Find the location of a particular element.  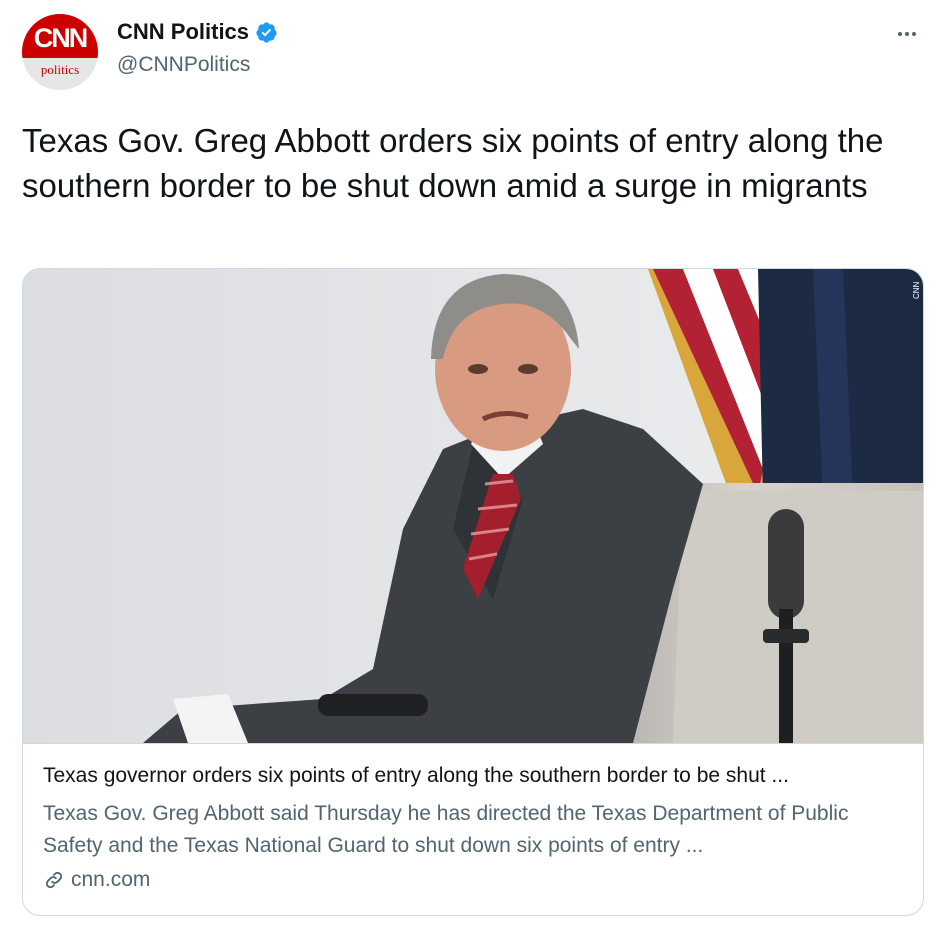

account-handle: @CNNPolitics is located at coordinates (183, 65).